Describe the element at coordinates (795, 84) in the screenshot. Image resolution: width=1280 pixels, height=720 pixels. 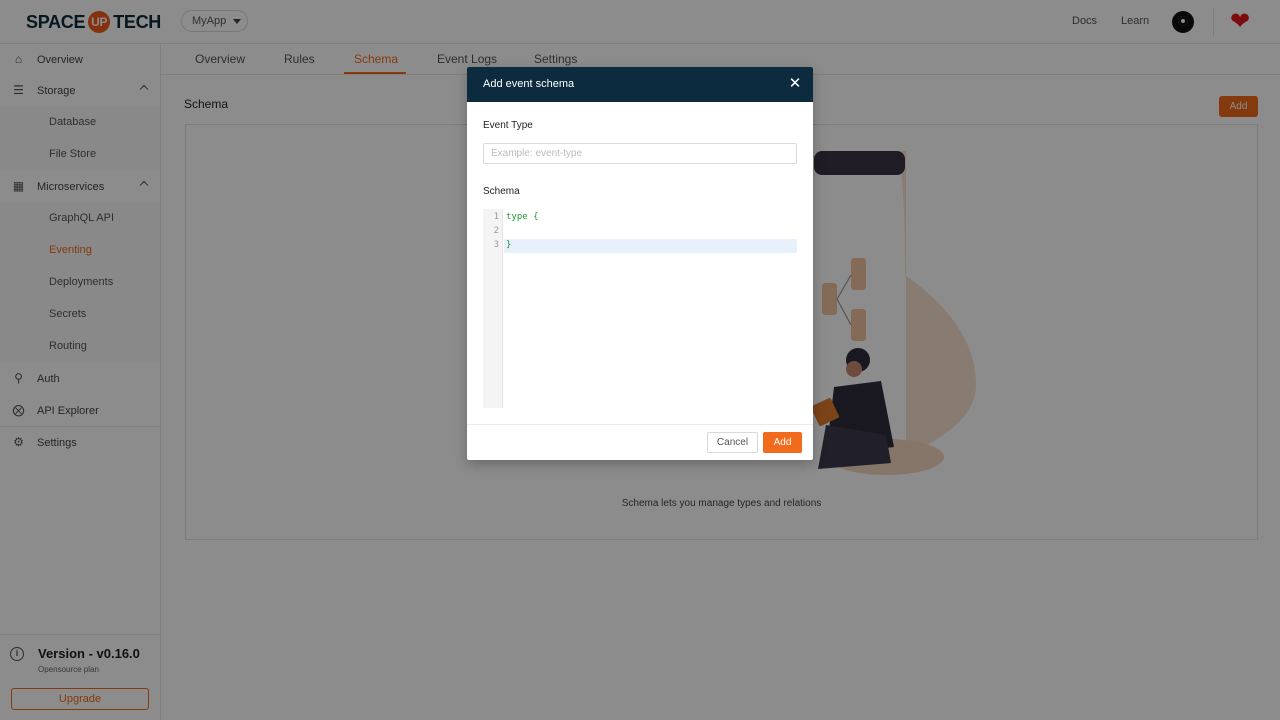
I see `close-icon: ✕` at that location.